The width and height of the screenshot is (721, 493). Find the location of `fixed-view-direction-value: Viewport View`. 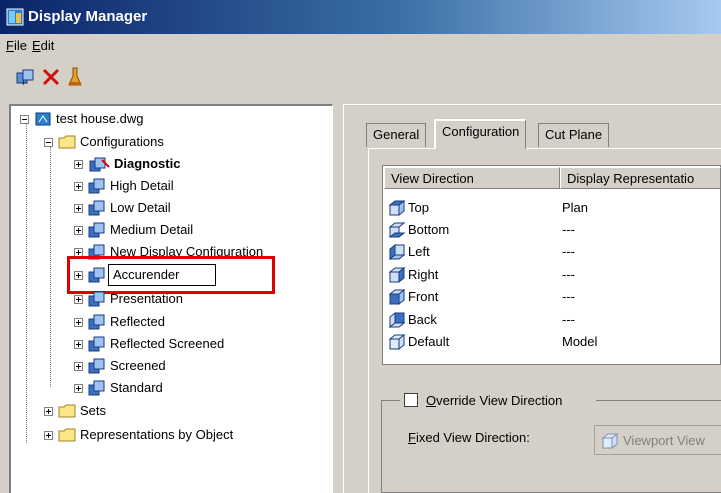

fixed-view-direction-value: Viewport View is located at coordinates (664, 440).